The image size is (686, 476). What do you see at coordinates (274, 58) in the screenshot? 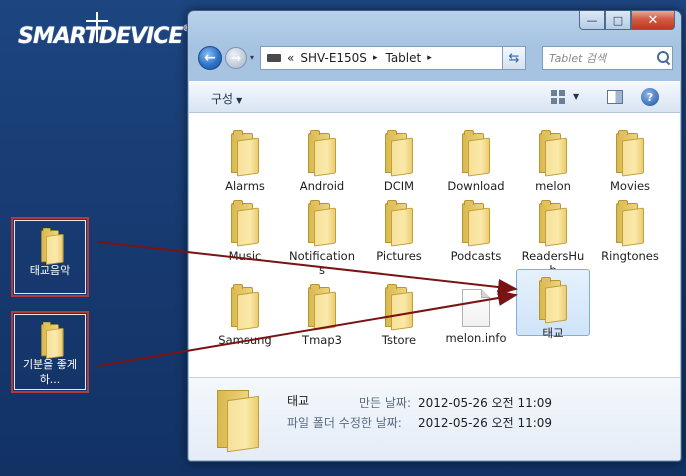
I see `device-icon` at bounding box center [274, 58].